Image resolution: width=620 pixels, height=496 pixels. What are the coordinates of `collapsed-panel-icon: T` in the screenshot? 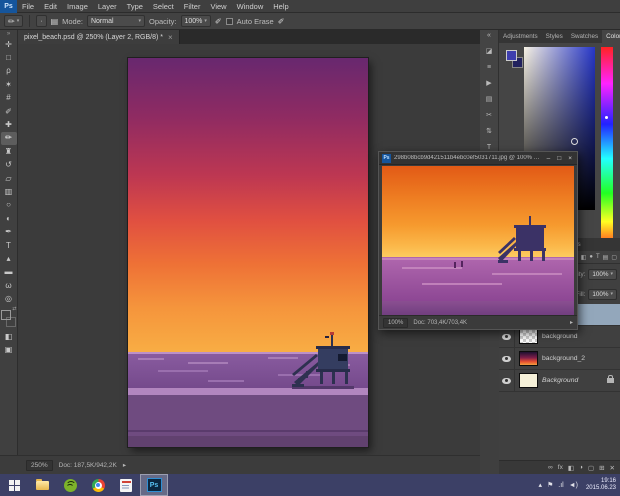 It's located at (489, 147).